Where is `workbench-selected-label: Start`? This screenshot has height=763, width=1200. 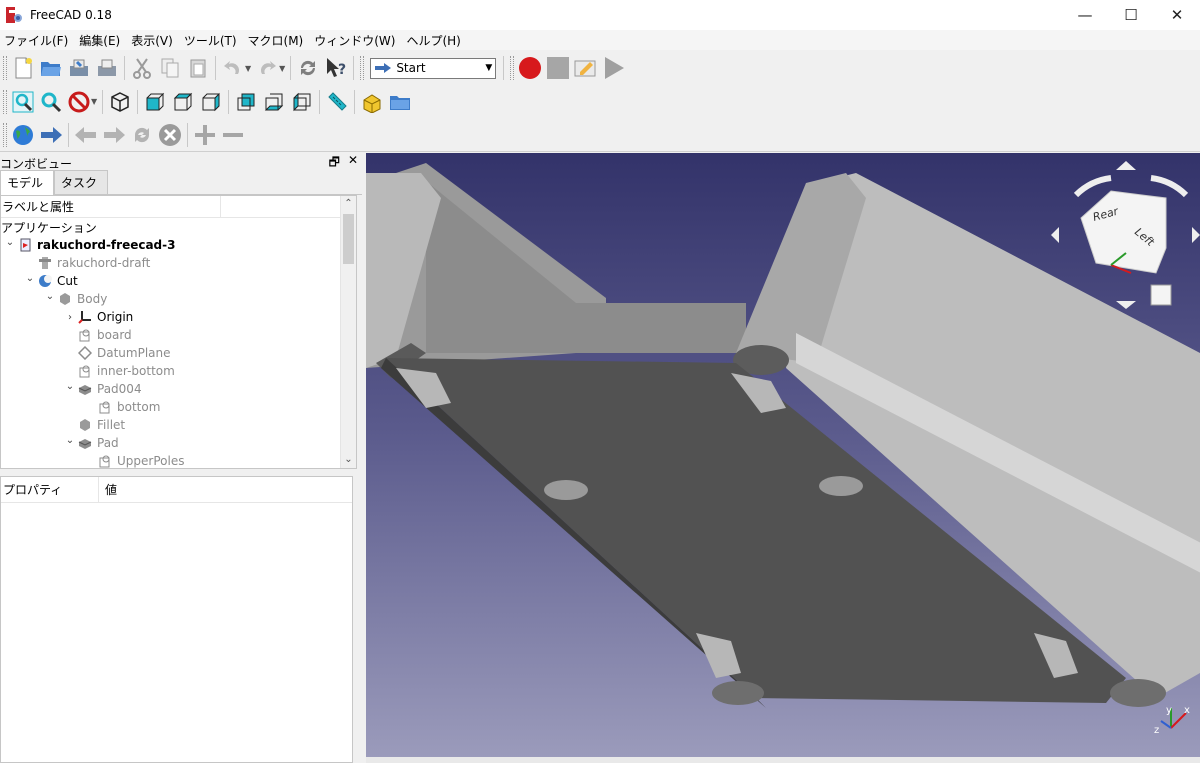 workbench-selected-label: Start is located at coordinates (411, 68).